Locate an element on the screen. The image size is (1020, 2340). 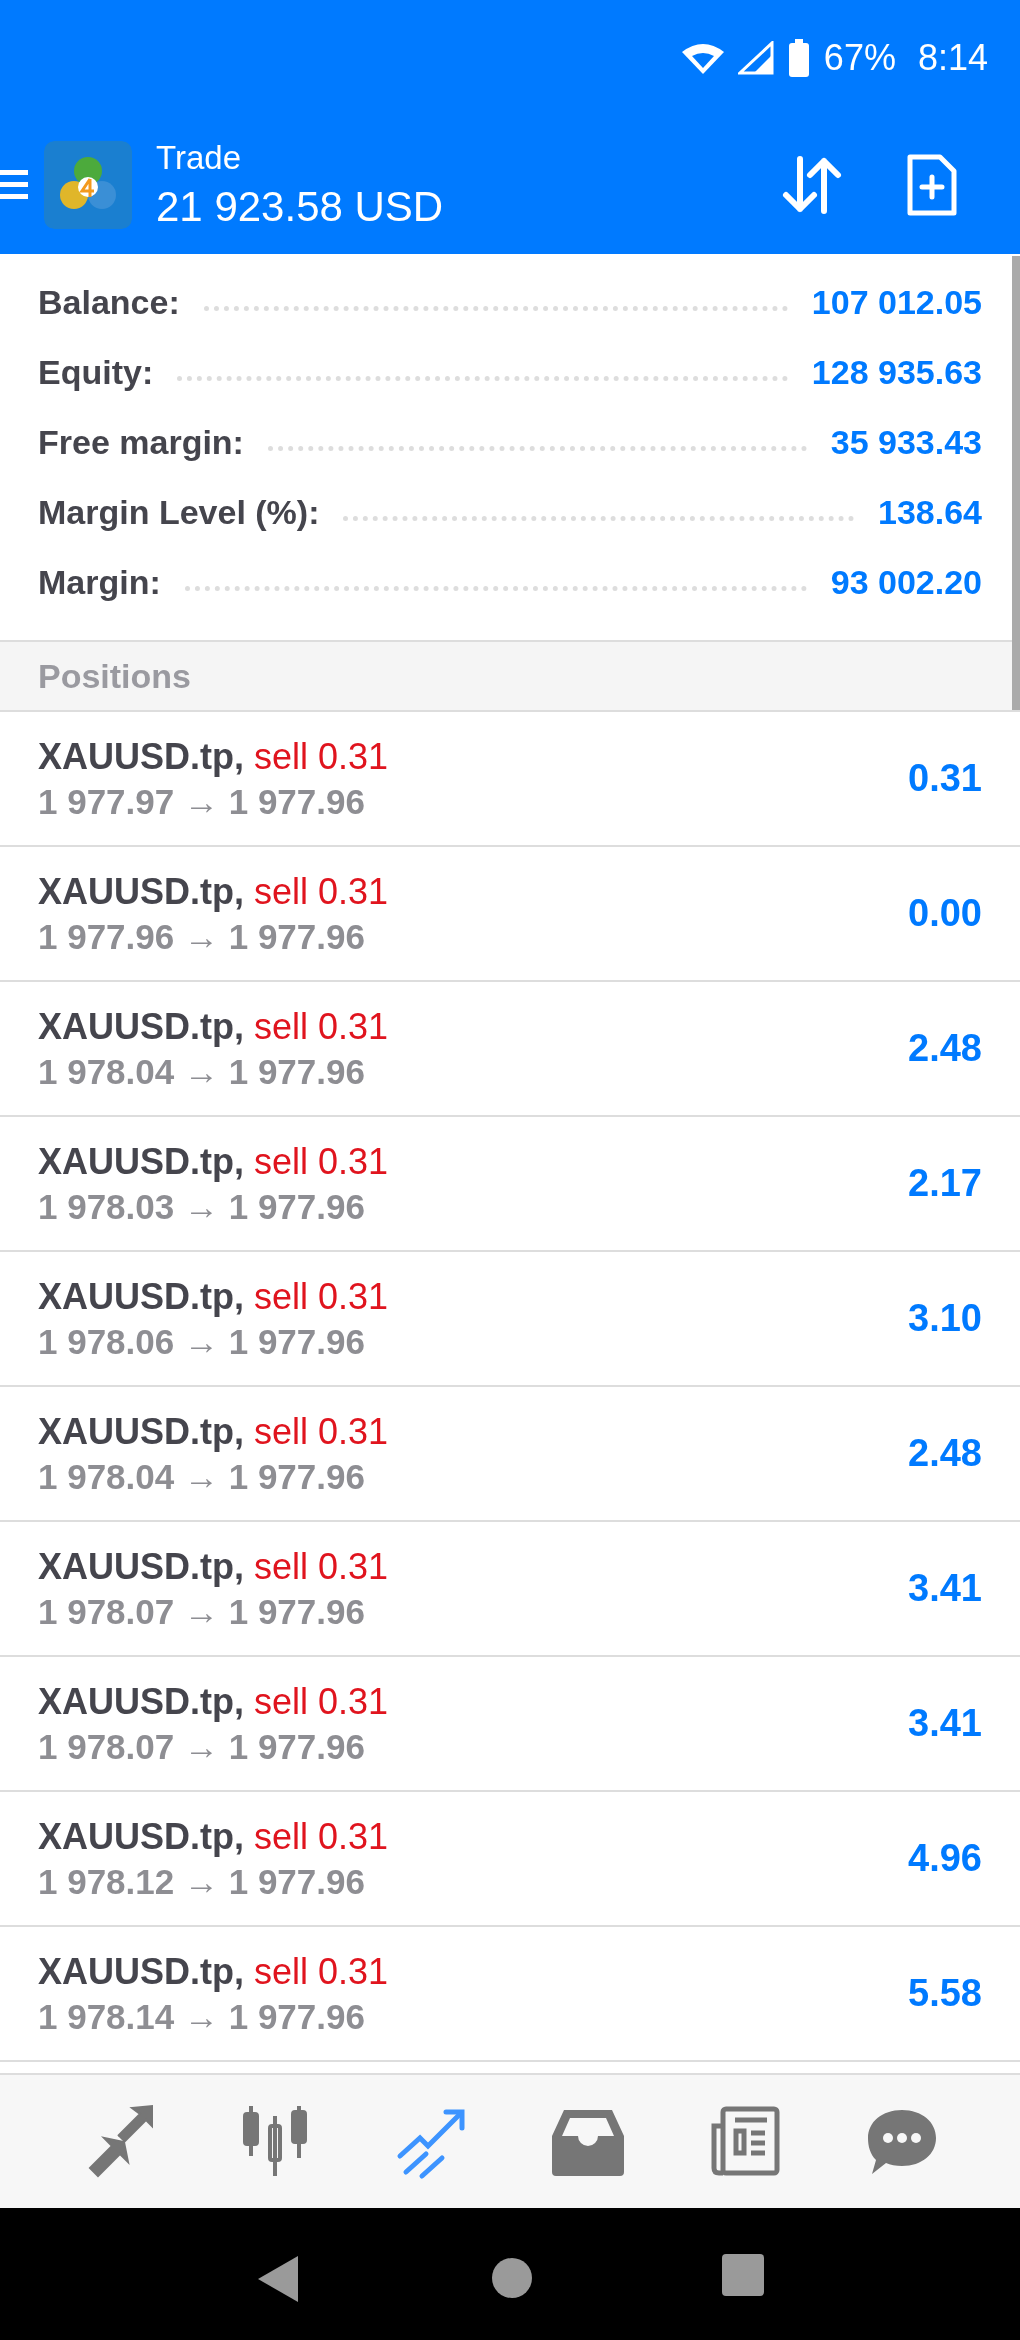
position-prices: 1 977.97 → 1 977.96 is located at coordinates (202, 801).